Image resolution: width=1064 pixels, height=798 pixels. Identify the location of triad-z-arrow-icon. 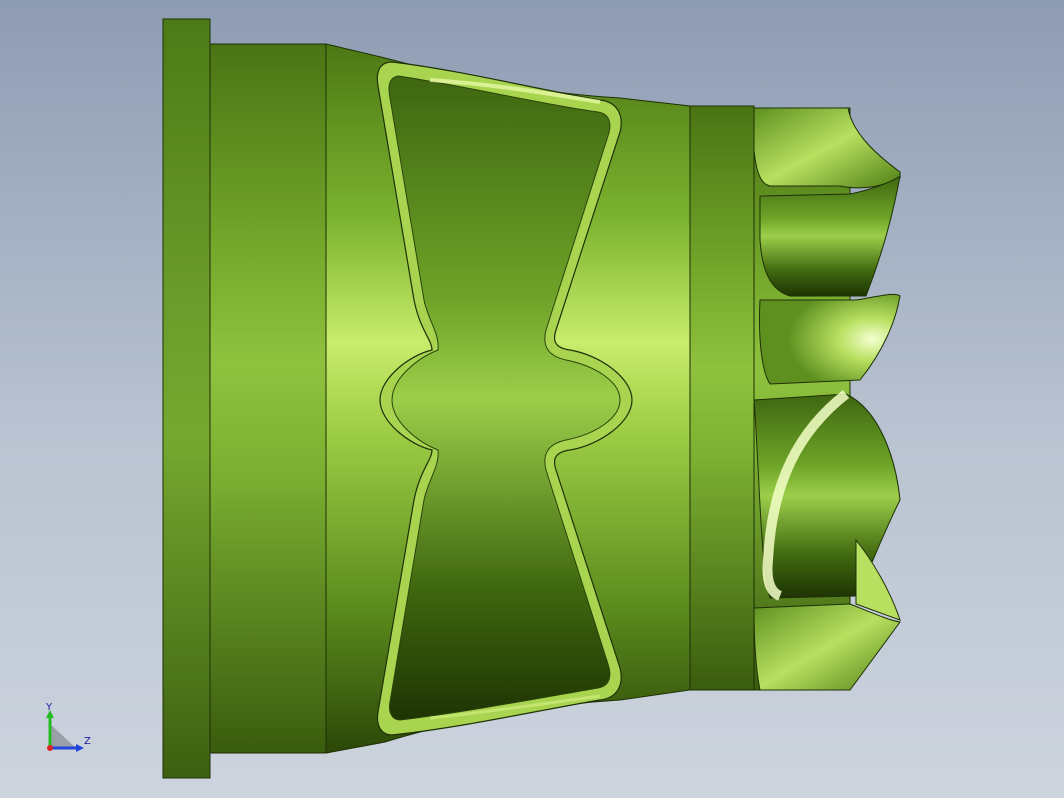
(80, 748).